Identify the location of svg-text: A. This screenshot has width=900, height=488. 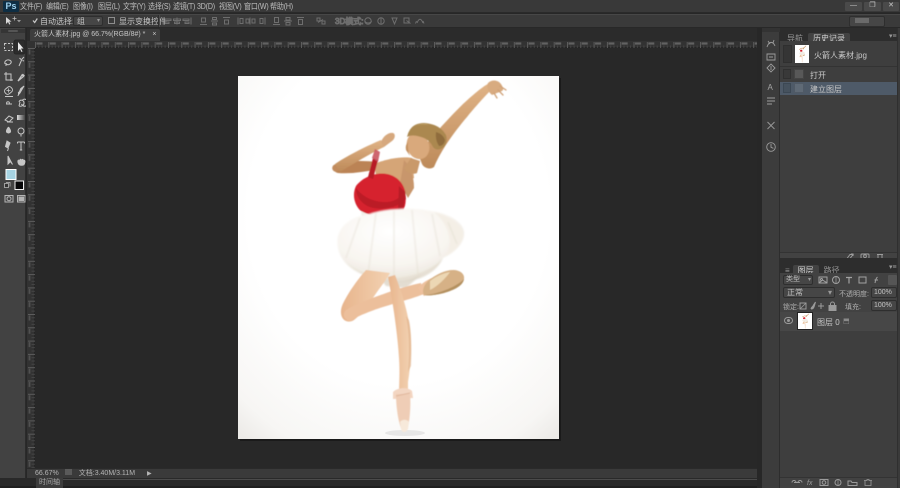
(771, 87).